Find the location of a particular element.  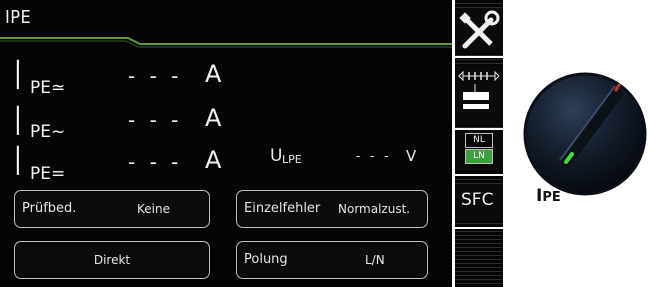

probe-softkey is located at coordinates (479, 96).